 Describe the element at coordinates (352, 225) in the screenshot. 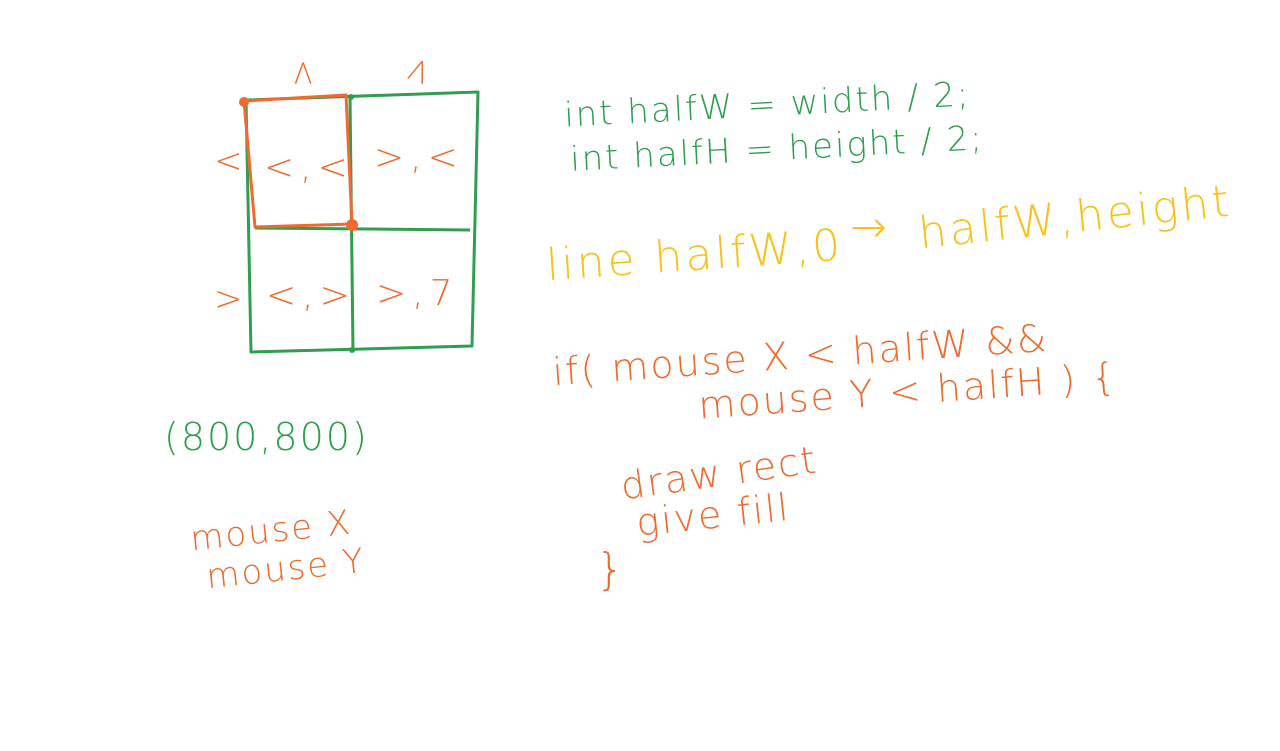

I see `center-dot` at that location.